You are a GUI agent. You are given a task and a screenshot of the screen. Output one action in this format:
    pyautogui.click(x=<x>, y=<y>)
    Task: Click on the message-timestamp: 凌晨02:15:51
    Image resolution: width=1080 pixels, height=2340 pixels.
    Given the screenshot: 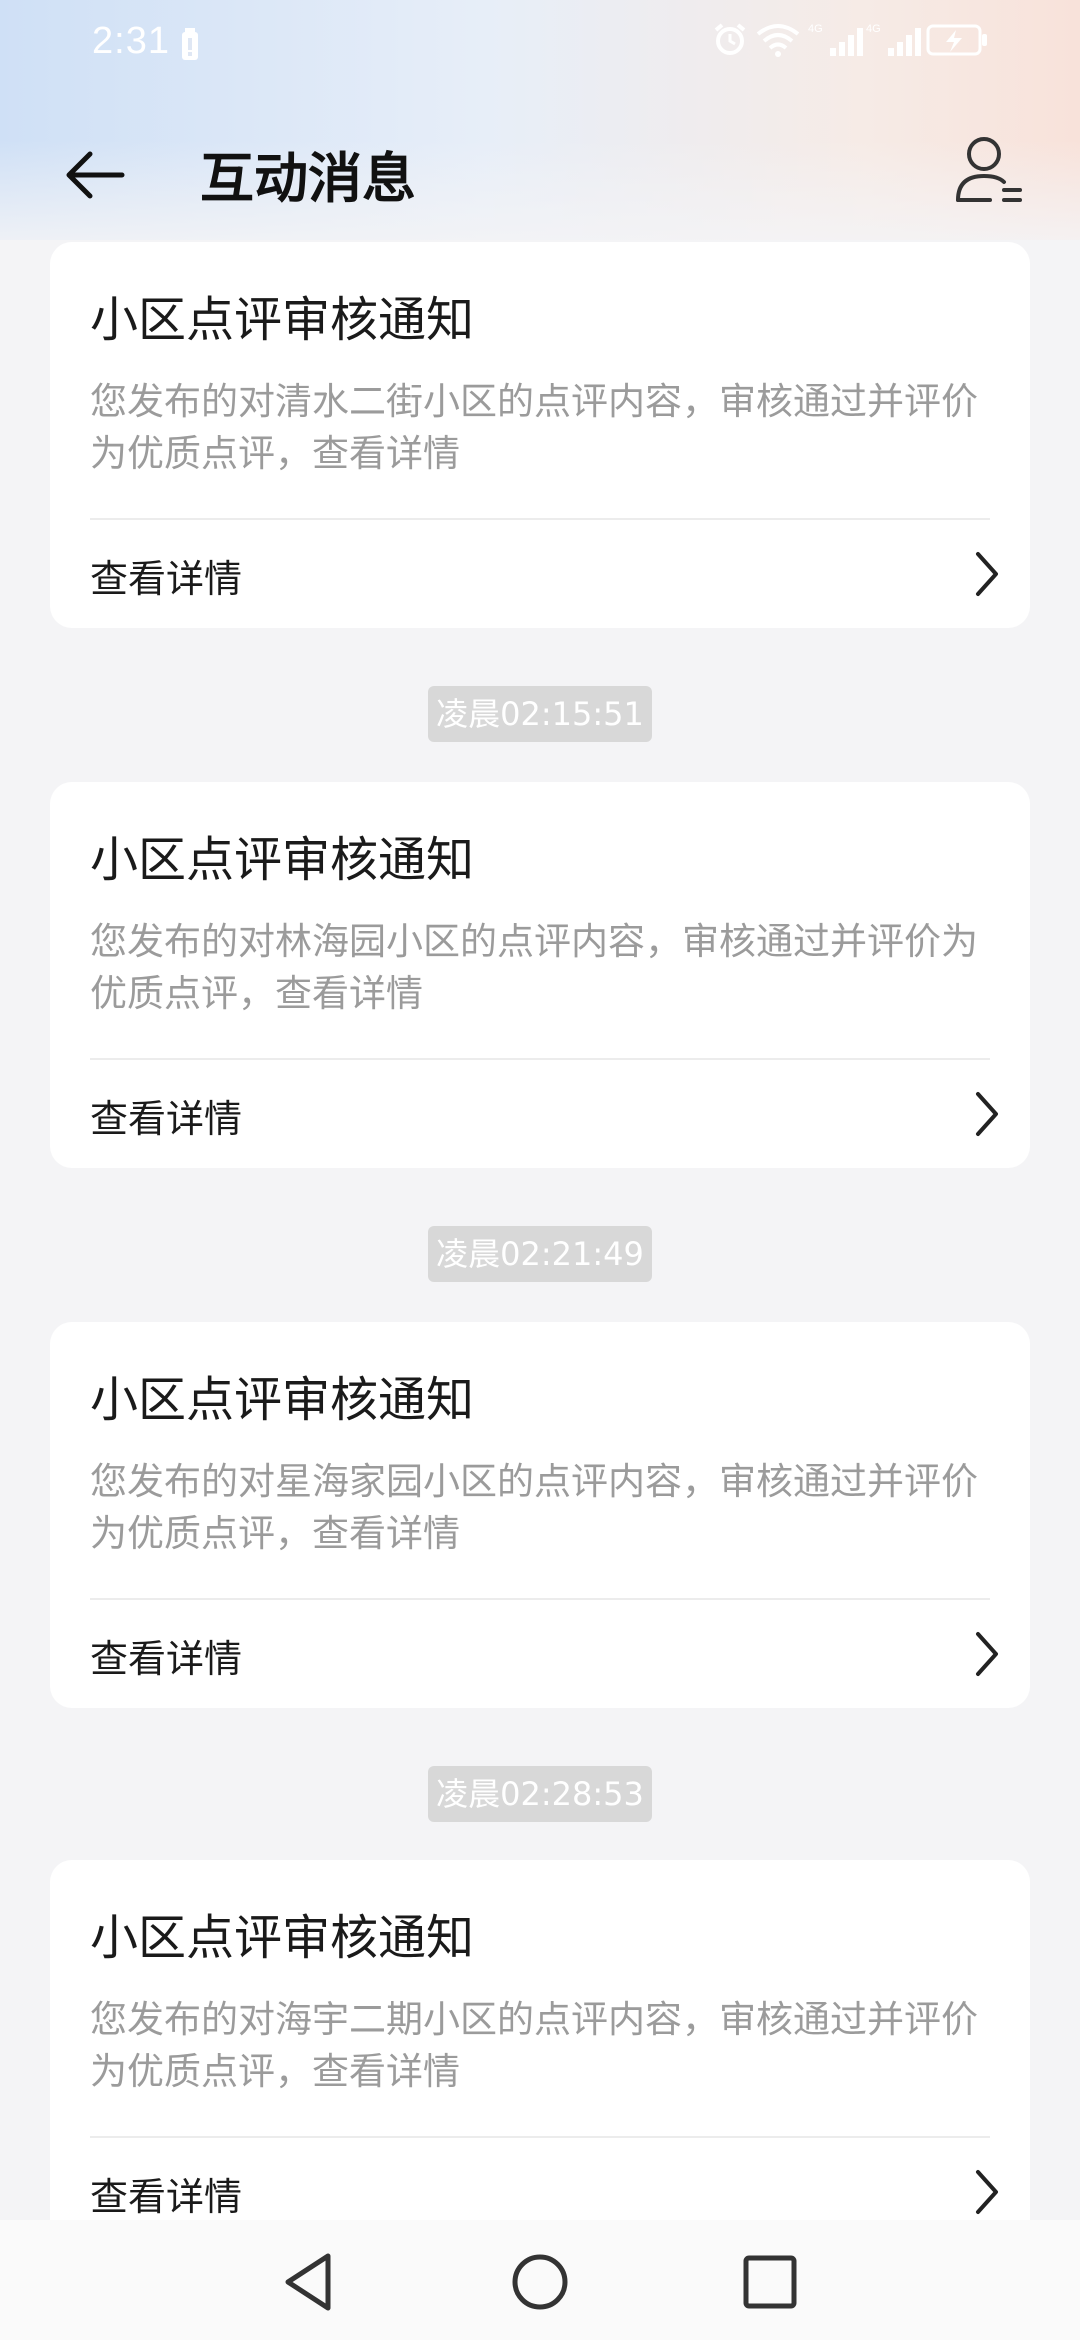 What is the action you would take?
    pyautogui.click(x=540, y=714)
    